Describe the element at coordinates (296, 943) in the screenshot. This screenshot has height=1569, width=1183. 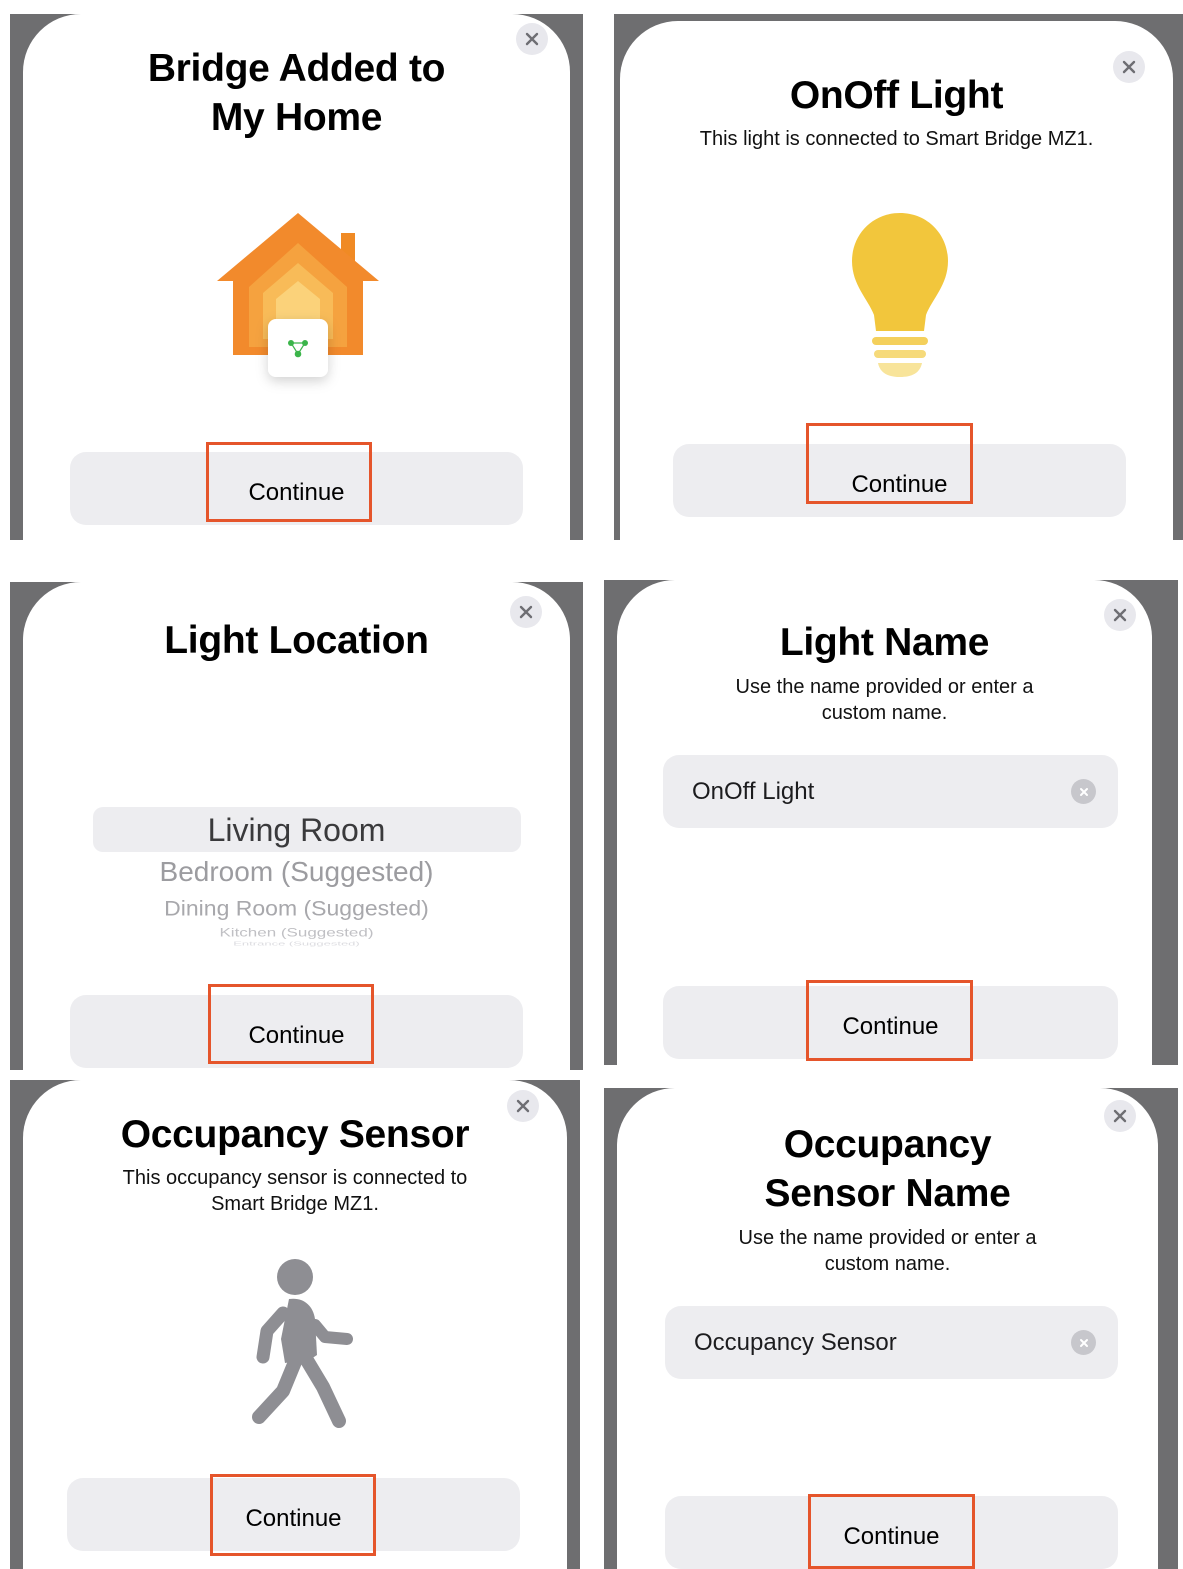
I see `picker-option: Entrance (Suggested)` at that location.